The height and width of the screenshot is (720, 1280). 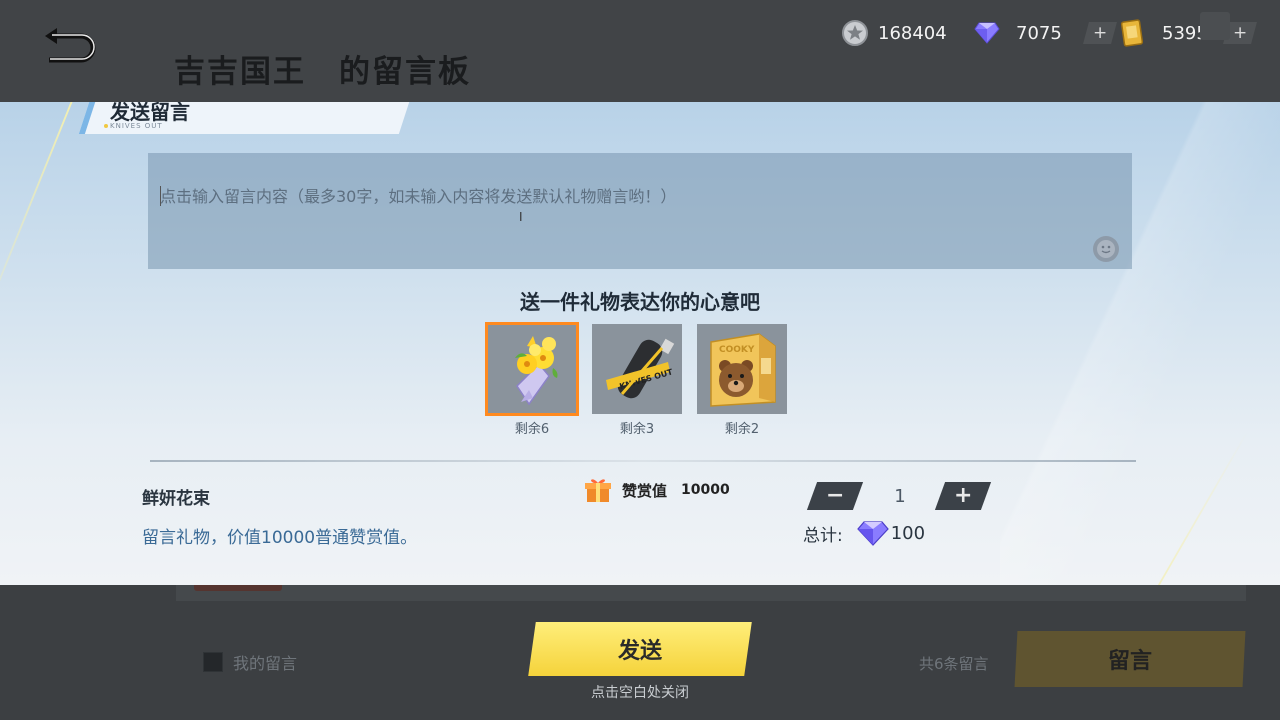 What do you see at coordinates (598, 490) in the screenshot?
I see `gift-box-icon` at bounding box center [598, 490].